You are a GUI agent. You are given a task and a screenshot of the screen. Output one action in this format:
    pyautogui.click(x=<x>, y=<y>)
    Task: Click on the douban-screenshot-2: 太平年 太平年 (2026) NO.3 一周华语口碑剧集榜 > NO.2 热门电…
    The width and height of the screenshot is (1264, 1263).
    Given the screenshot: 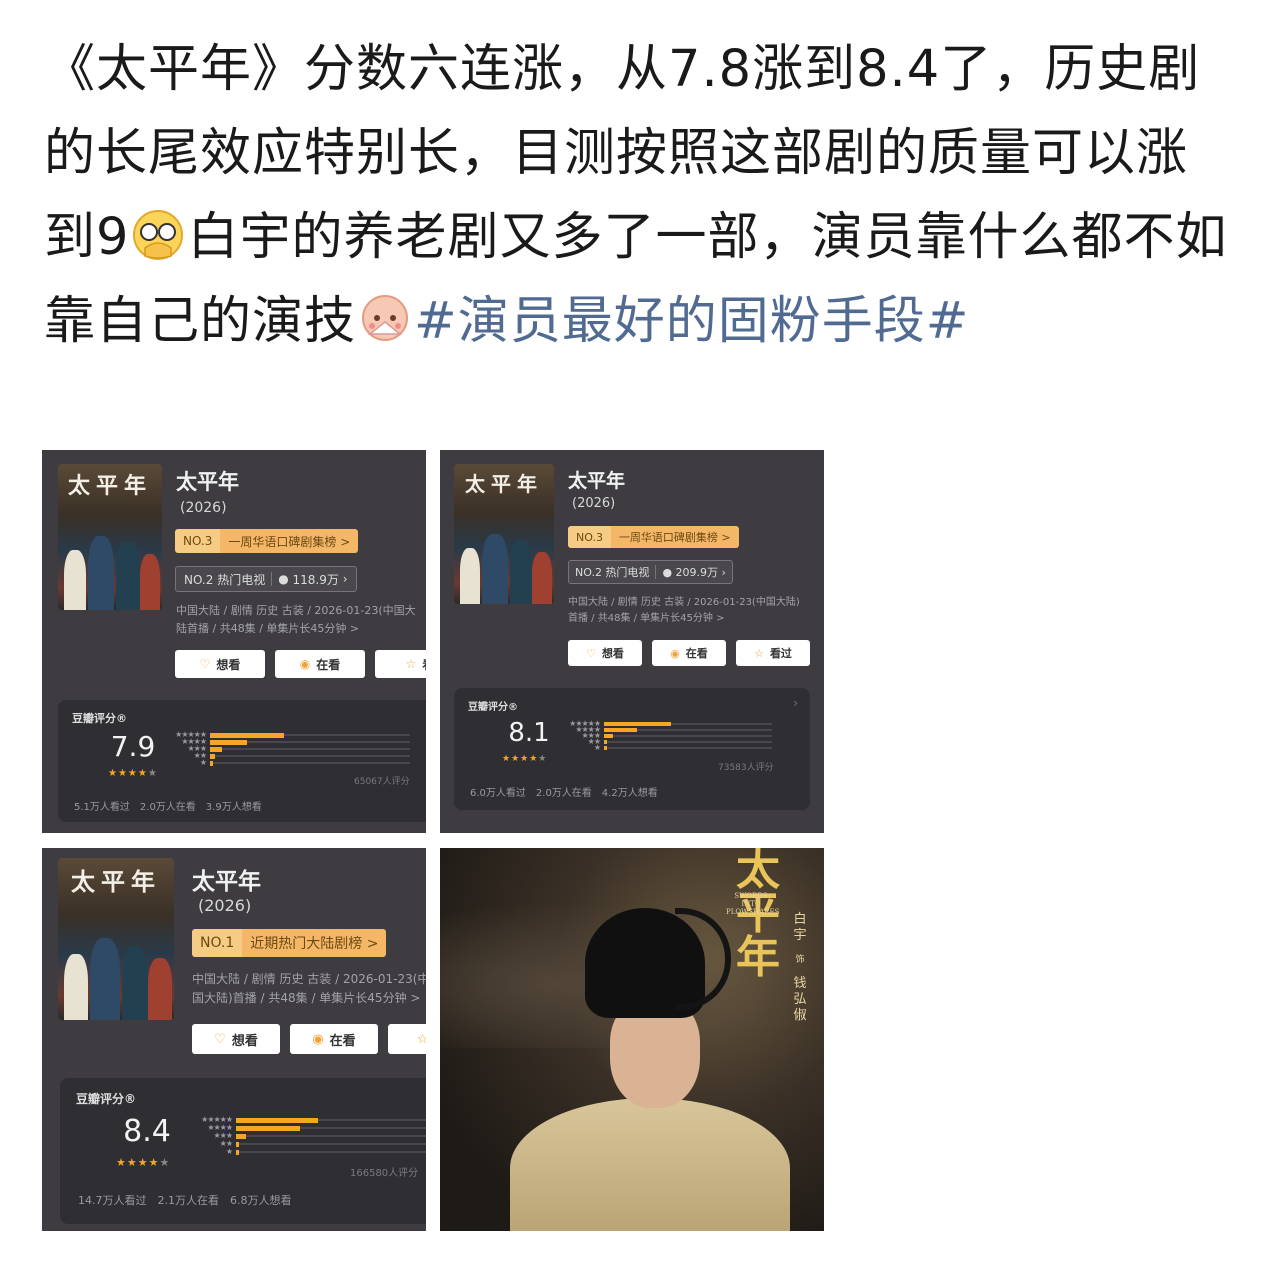 What is the action you would take?
    pyautogui.click(x=632, y=641)
    